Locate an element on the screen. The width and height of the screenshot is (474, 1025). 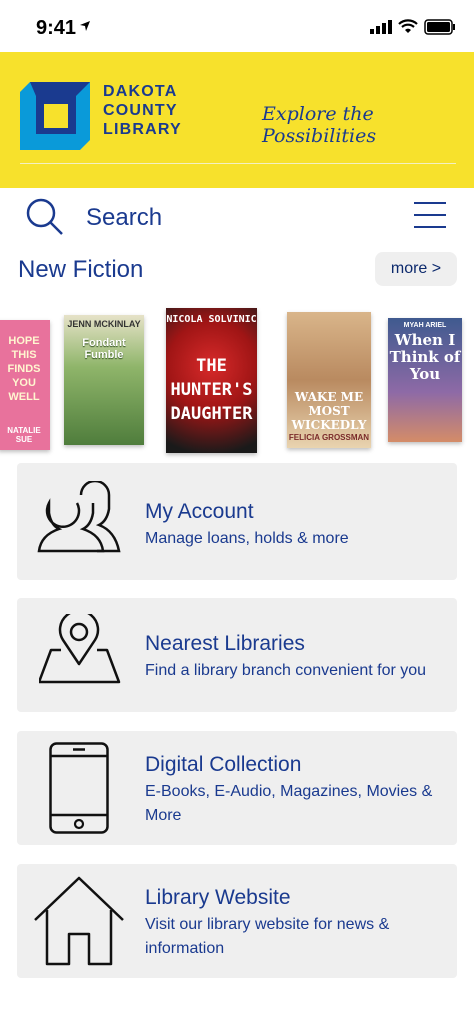
digital-collection-title: Digital Collection is located at coordinates (223, 764).